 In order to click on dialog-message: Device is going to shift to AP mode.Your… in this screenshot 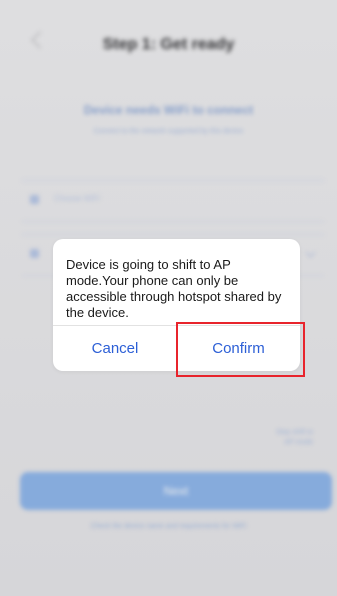, I will do `click(174, 288)`.